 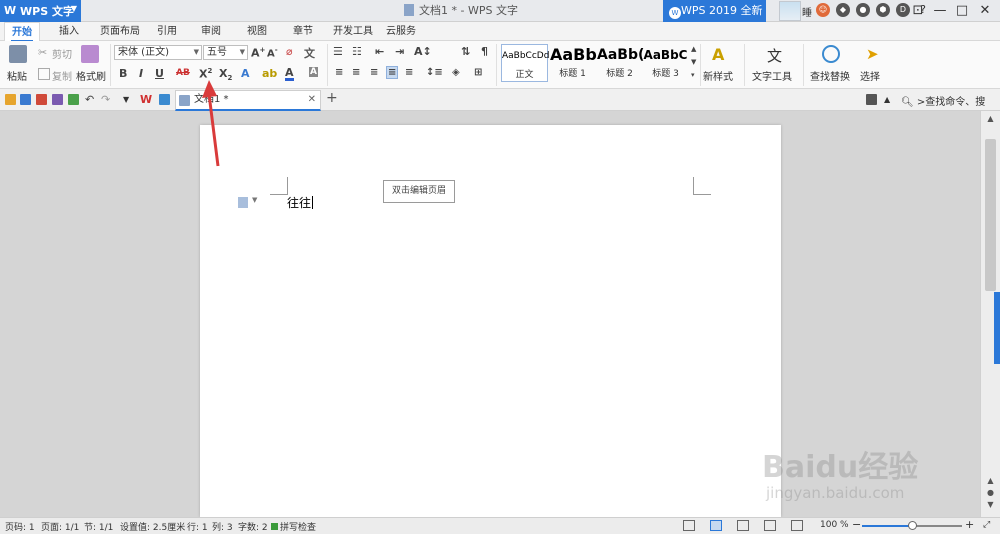 I want to click on zoom-slider-thumb, so click(x=912, y=525).